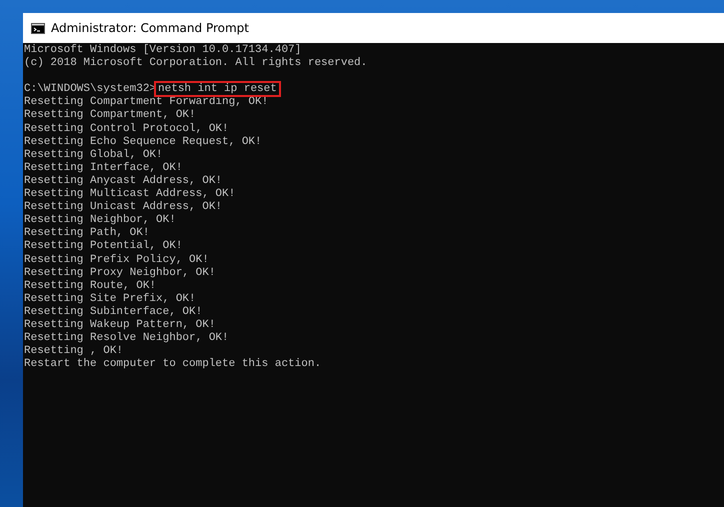  What do you see at coordinates (110, 115) in the screenshot?
I see `console-text: Resetting Compartment, OK!` at bounding box center [110, 115].